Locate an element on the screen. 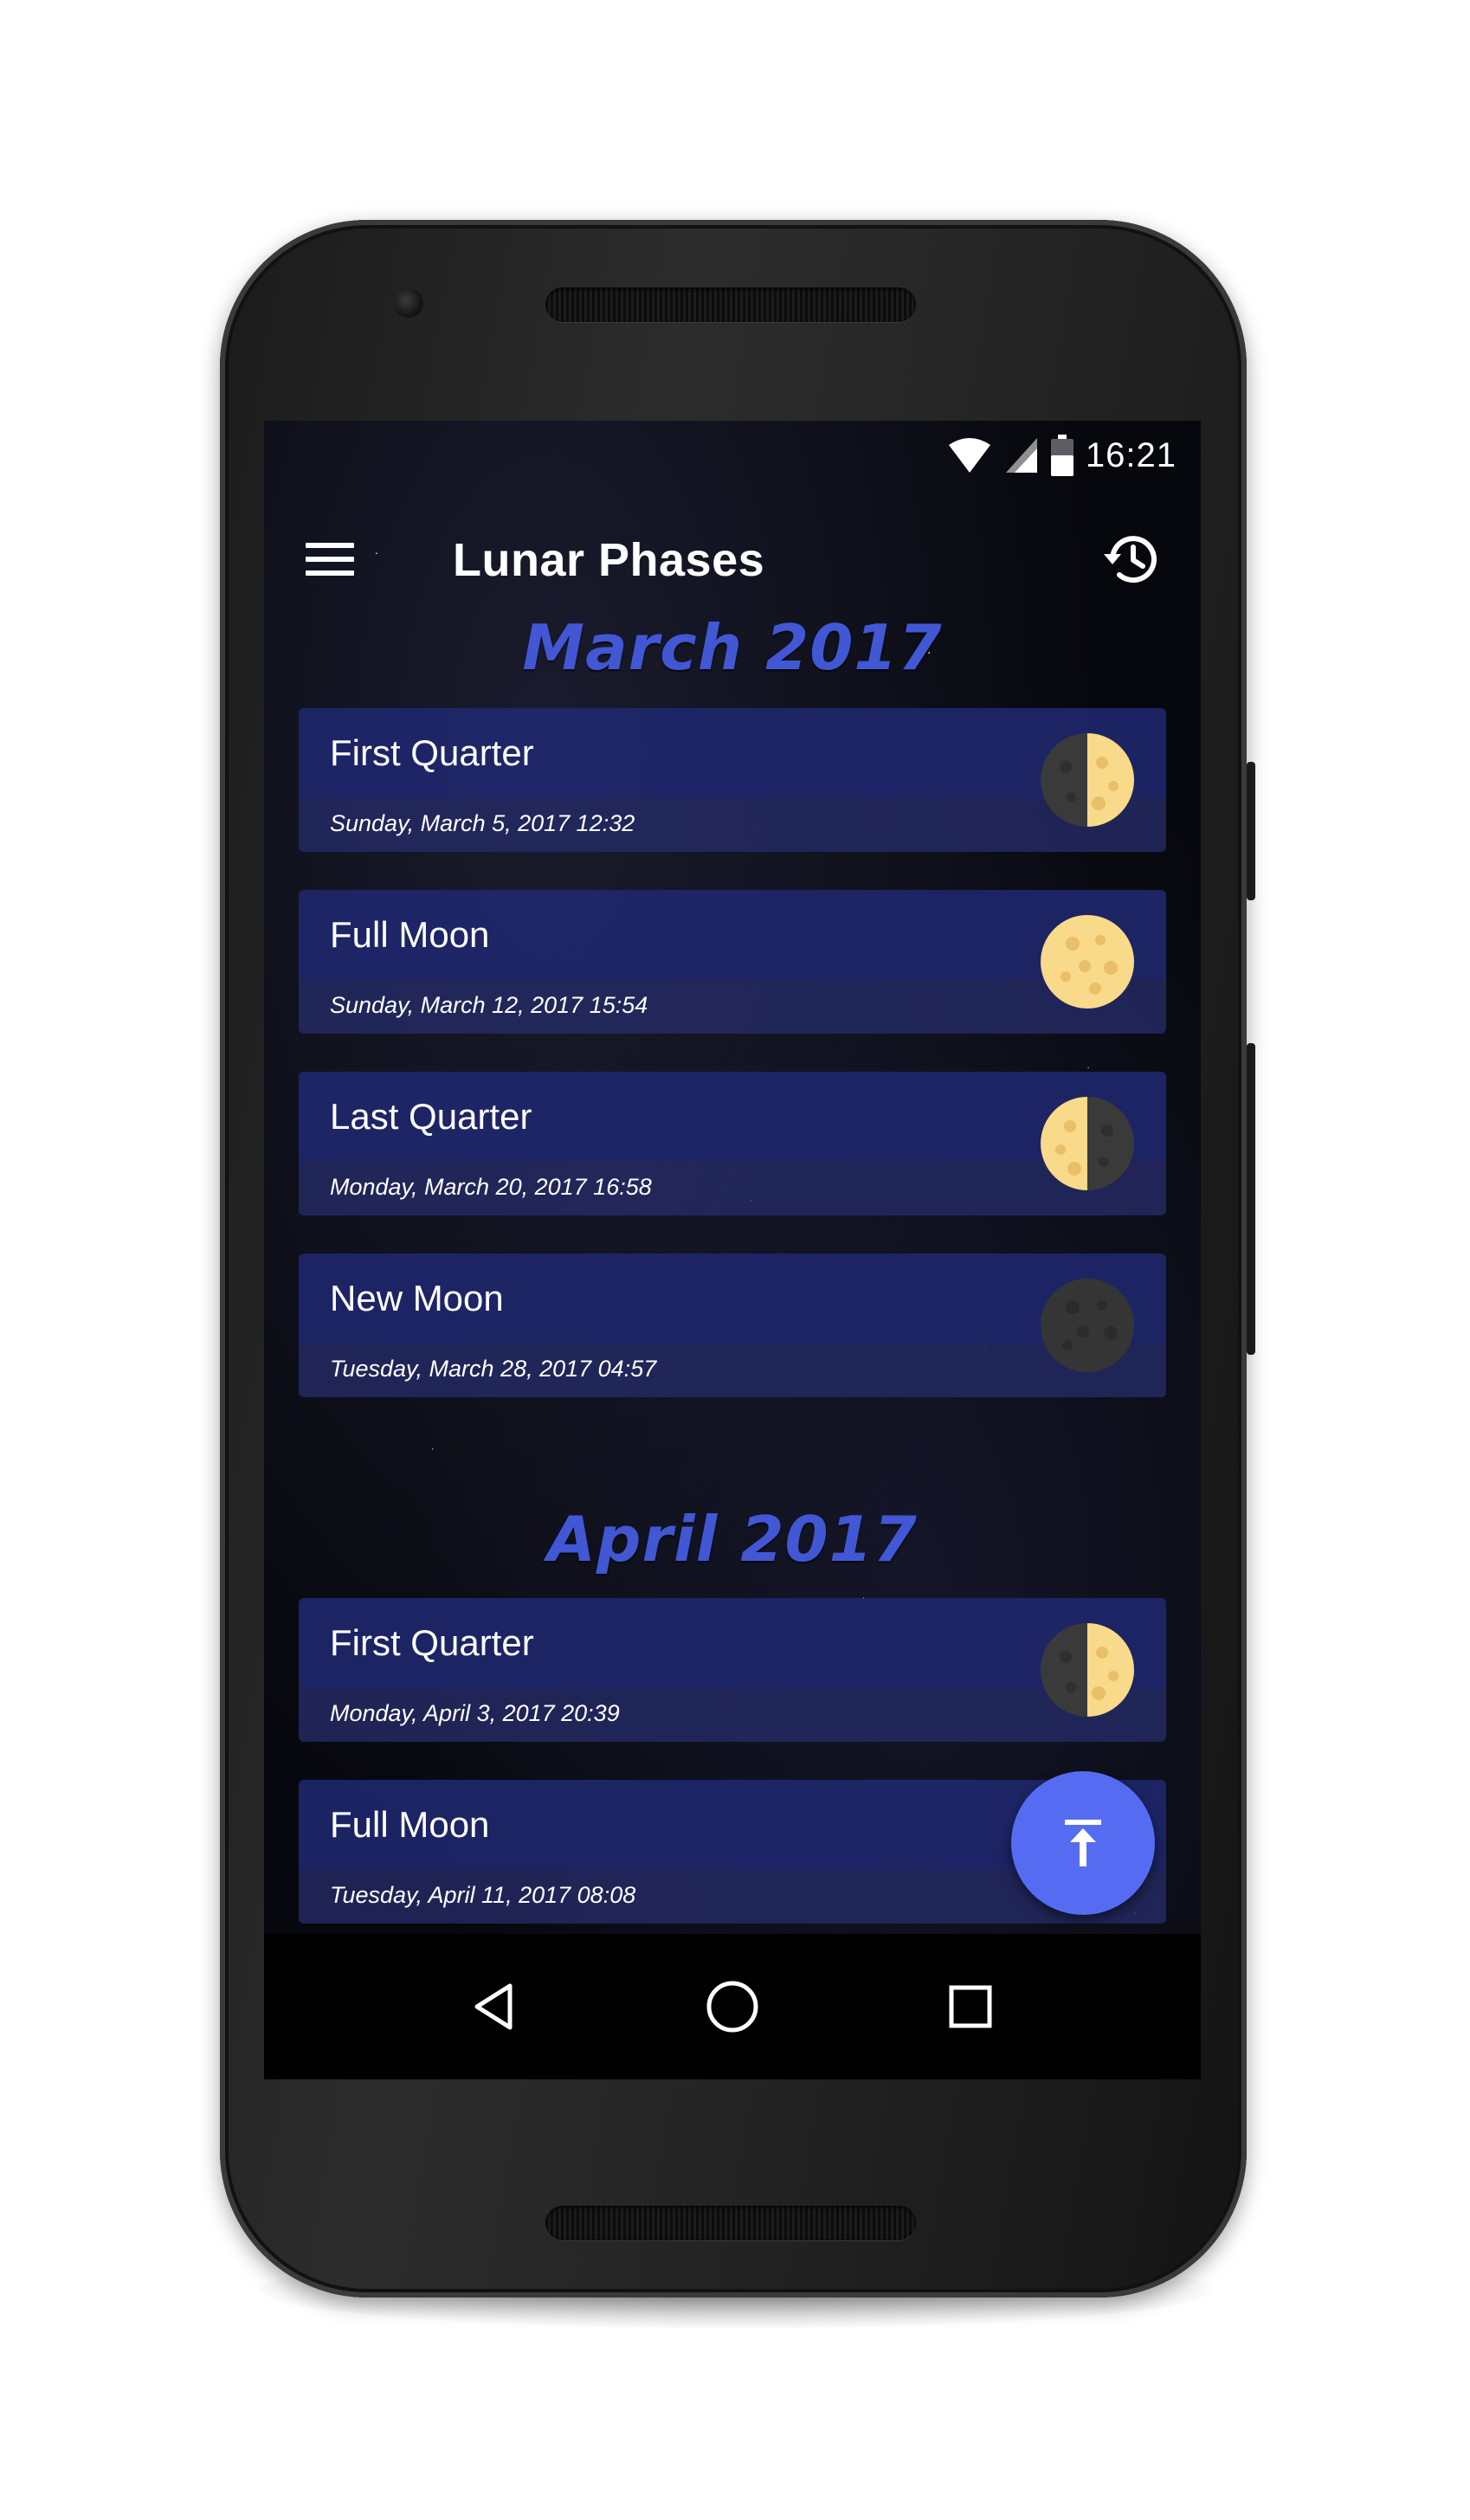 This screenshot has height=2520, width=1470. history-button is located at coordinates (1132, 559).